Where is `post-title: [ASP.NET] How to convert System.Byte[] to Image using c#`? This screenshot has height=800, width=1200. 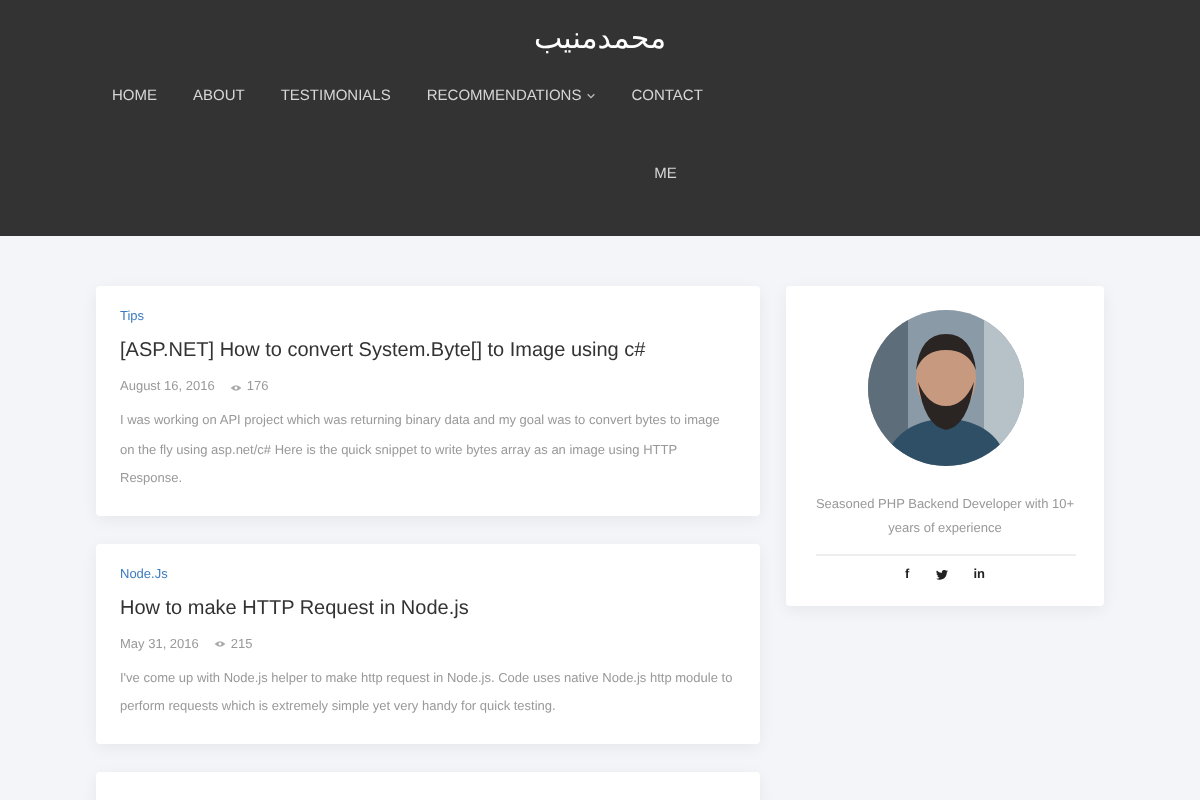
post-title: [ASP.NET] How to convert System.Byte[] to Image using c# is located at coordinates (428, 351).